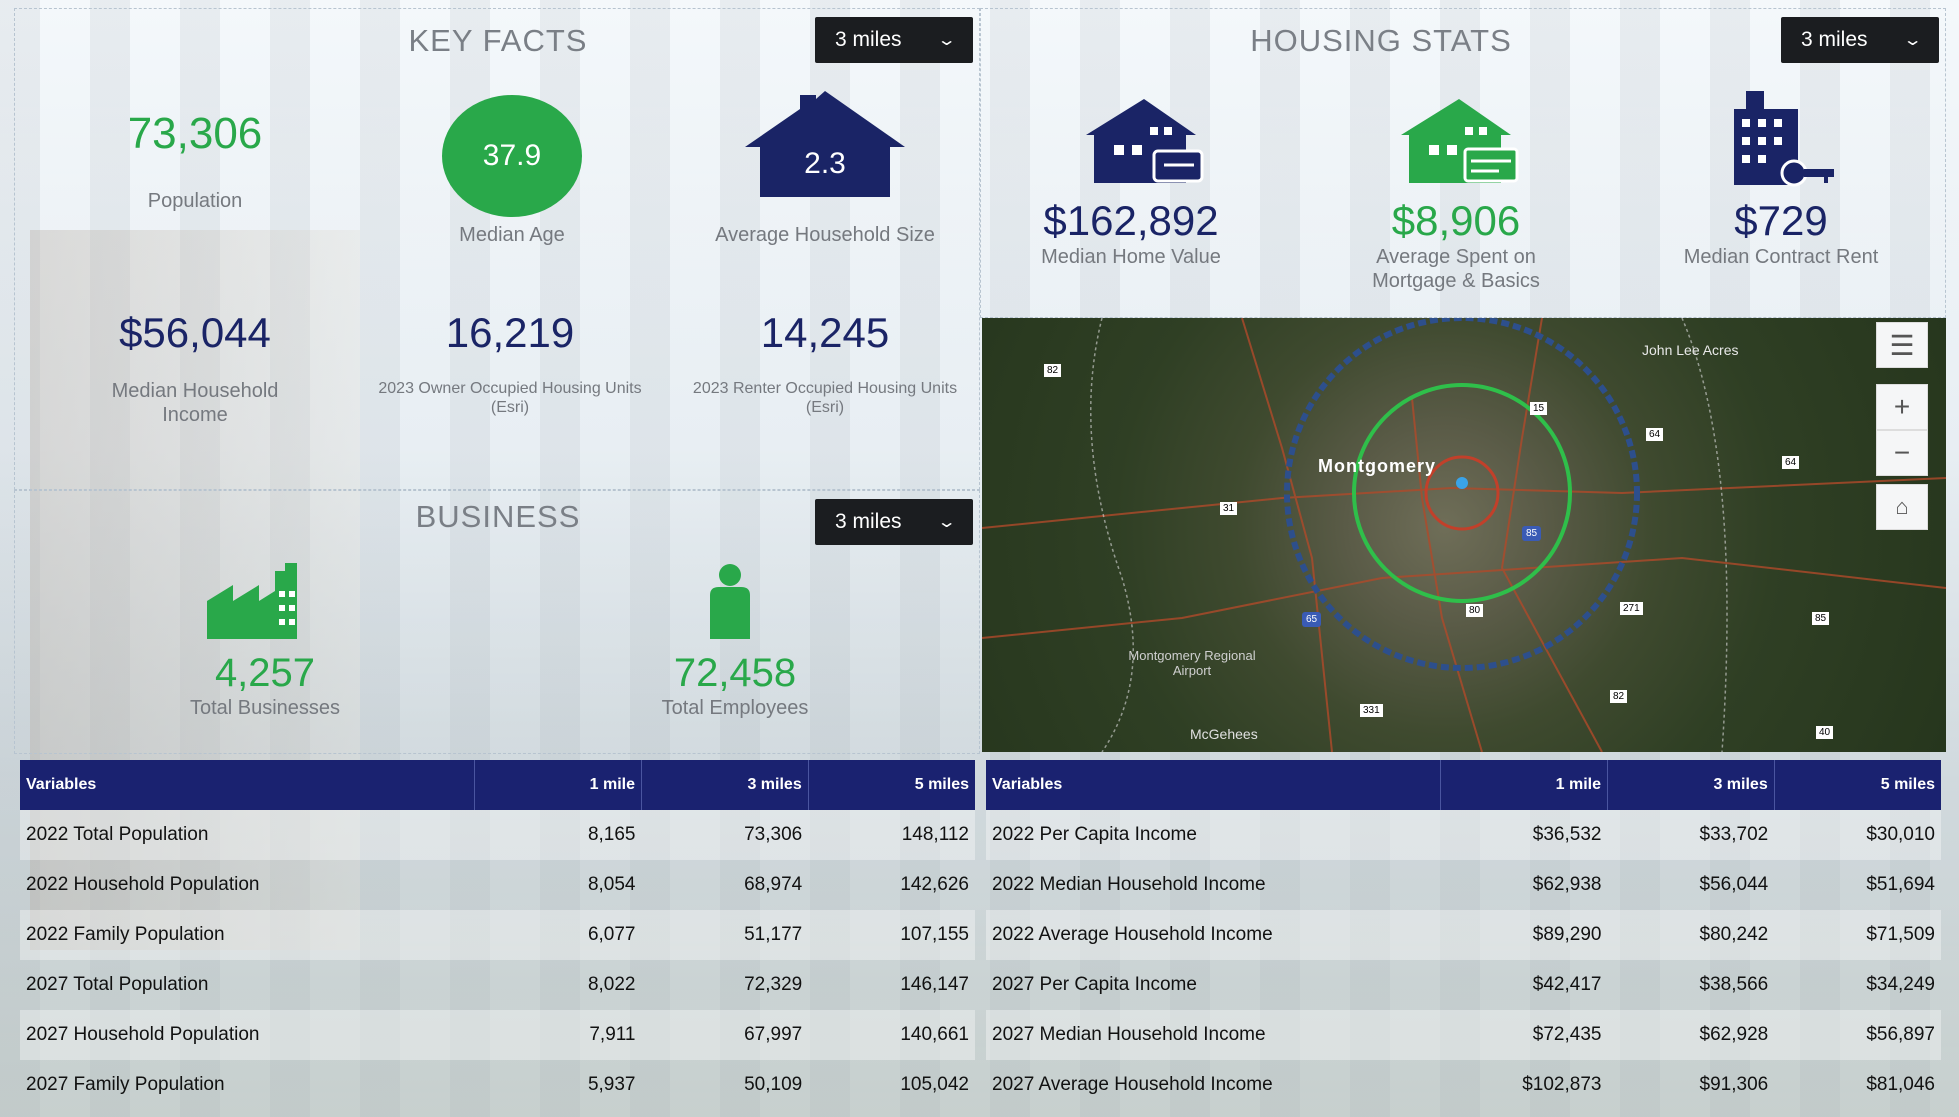  I want to click on renter-units-value: 14,245, so click(825, 332).